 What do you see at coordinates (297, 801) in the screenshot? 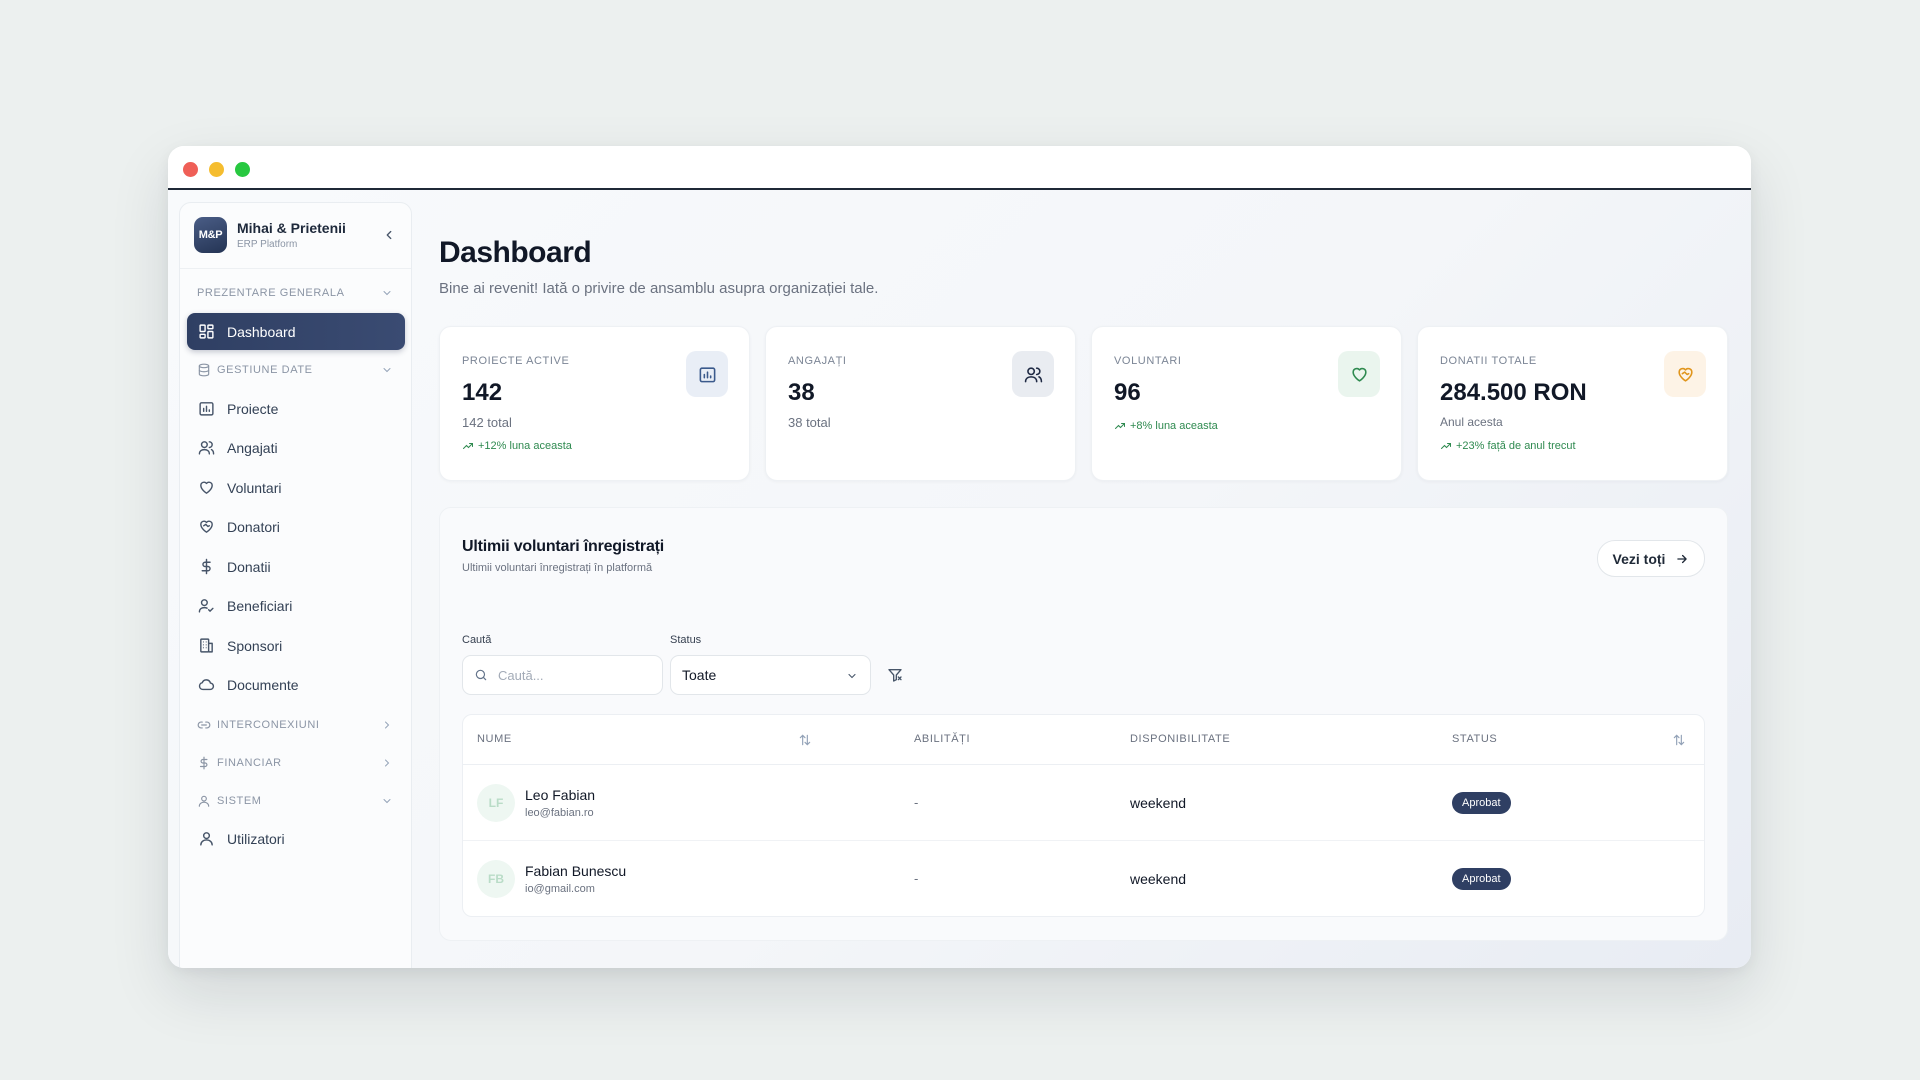
I see `section-sistem: SISTEM` at bounding box center [297, 801].